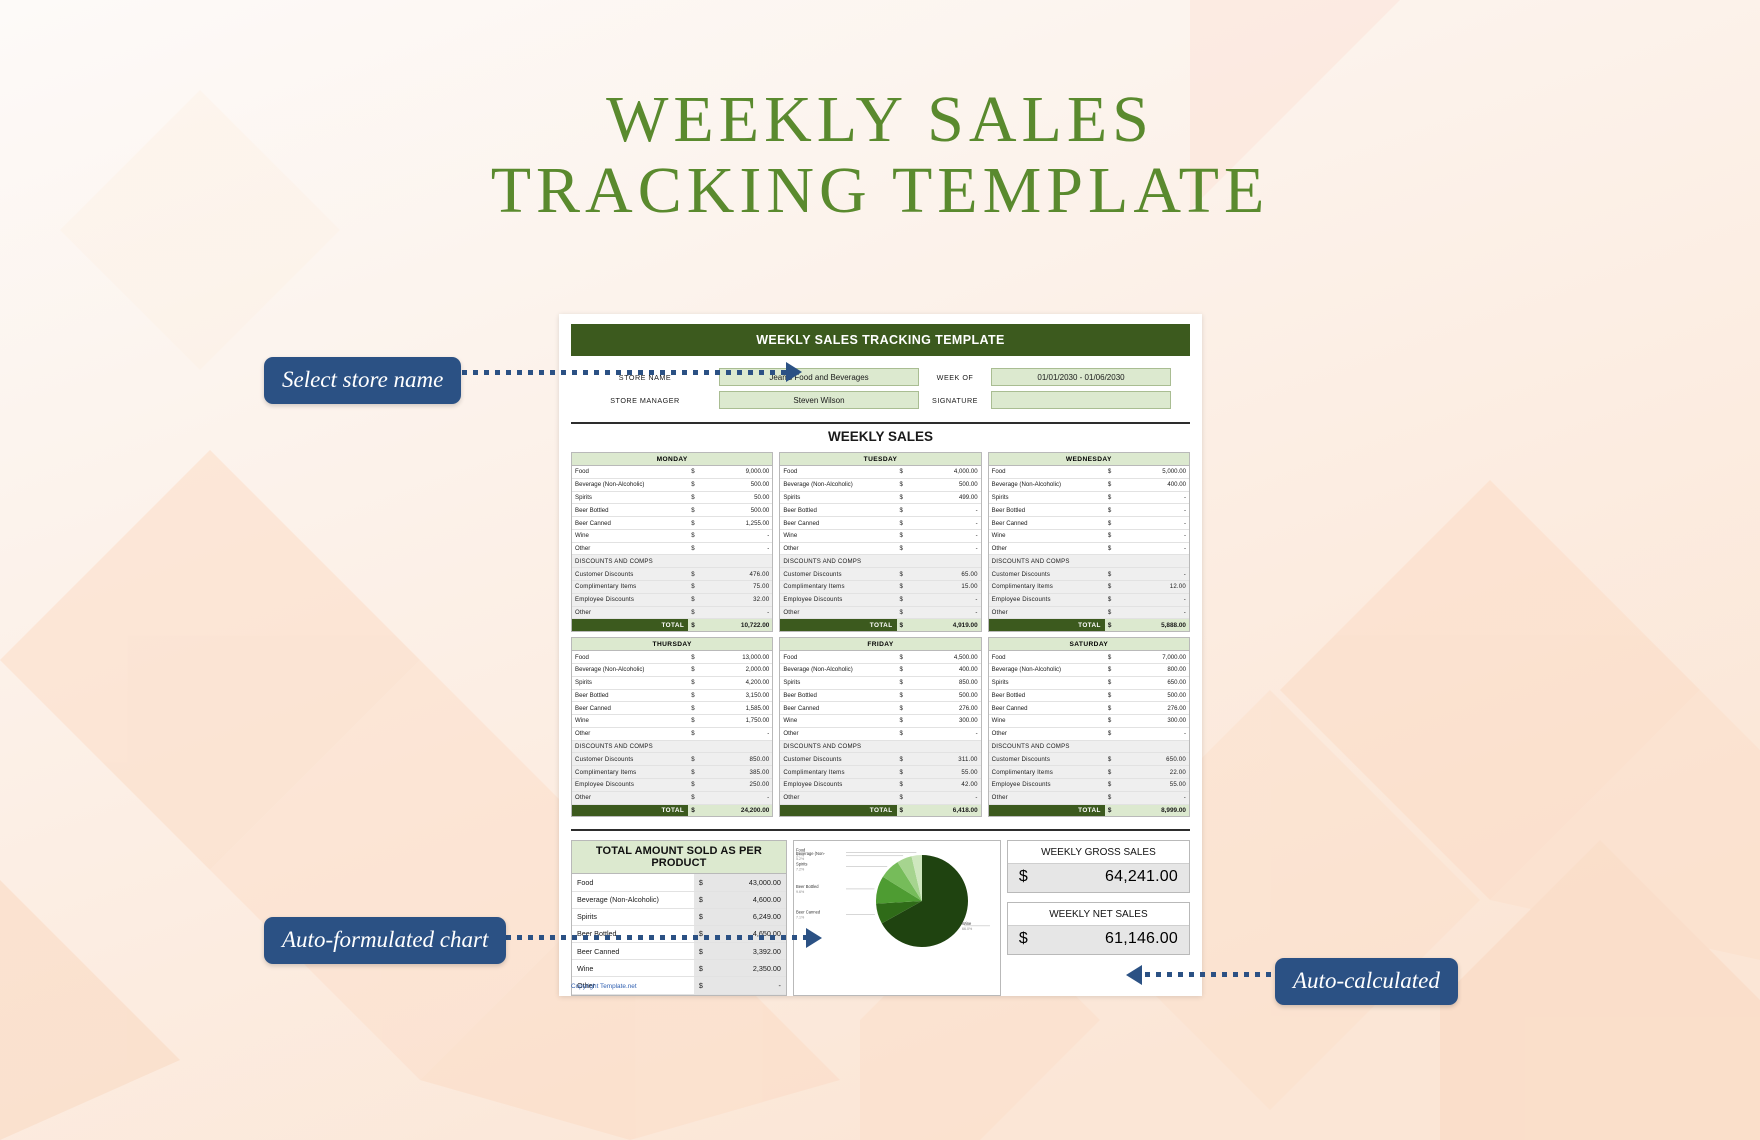 The width and height of the screenshot is (1760, 1140). What do you see at coordinates (819, 400) in the screenshot?
I see `store-manager-field: Steven Wilson` at bounding box center [819, 400].